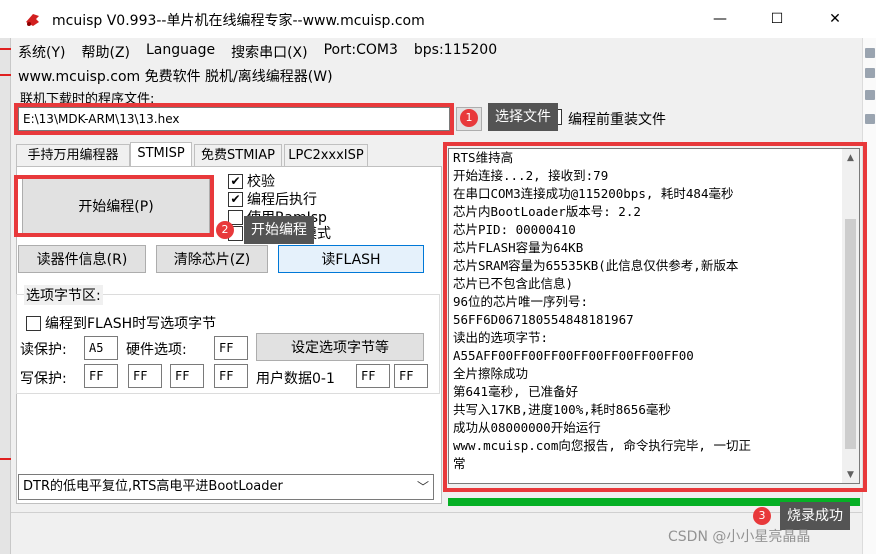 This screenshot has width=876, height=554. What do you see at coordinates (73, 155) in the screenshot?
I see `tab-handheld-programmer: 手持万用编程器` at bounding box center [73, 155].